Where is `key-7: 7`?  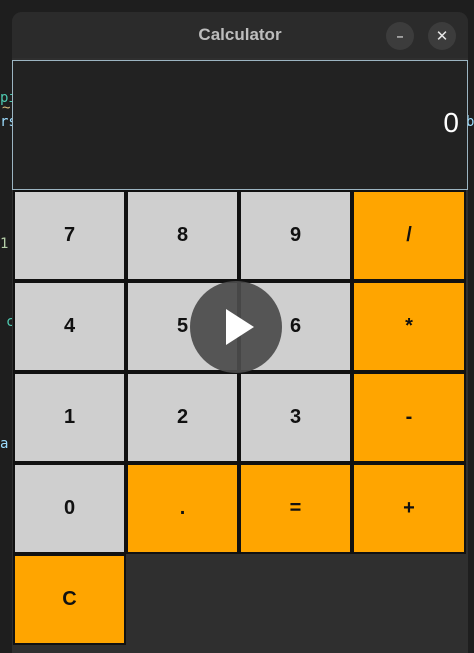 key-7: 7 is located at coordinates (69, 235).